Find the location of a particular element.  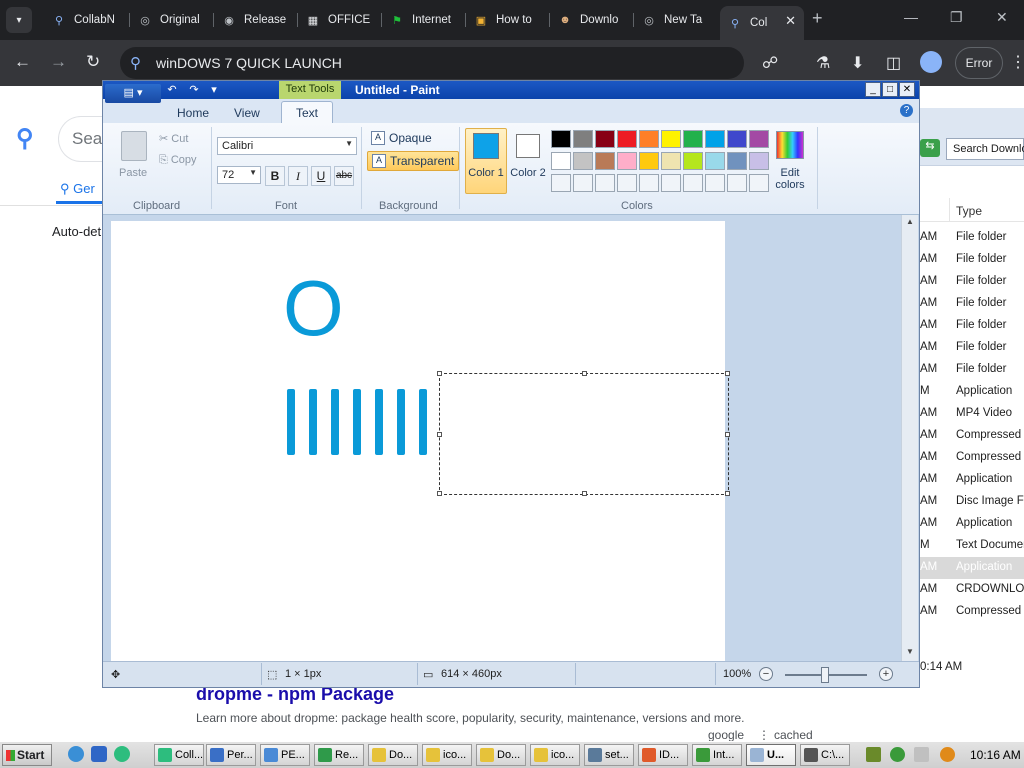

font-size-select: 72 ▼ is located at coordinates (239, 175).